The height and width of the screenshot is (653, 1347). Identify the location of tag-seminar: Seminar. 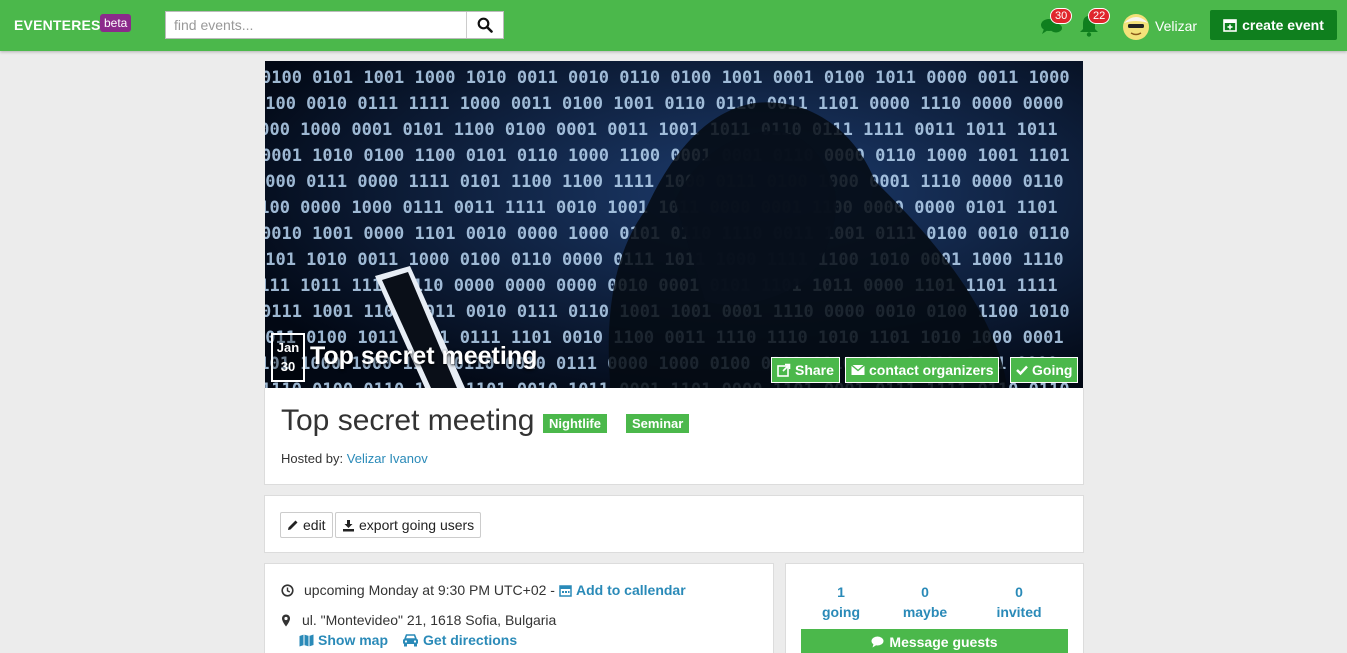
(658, 423).